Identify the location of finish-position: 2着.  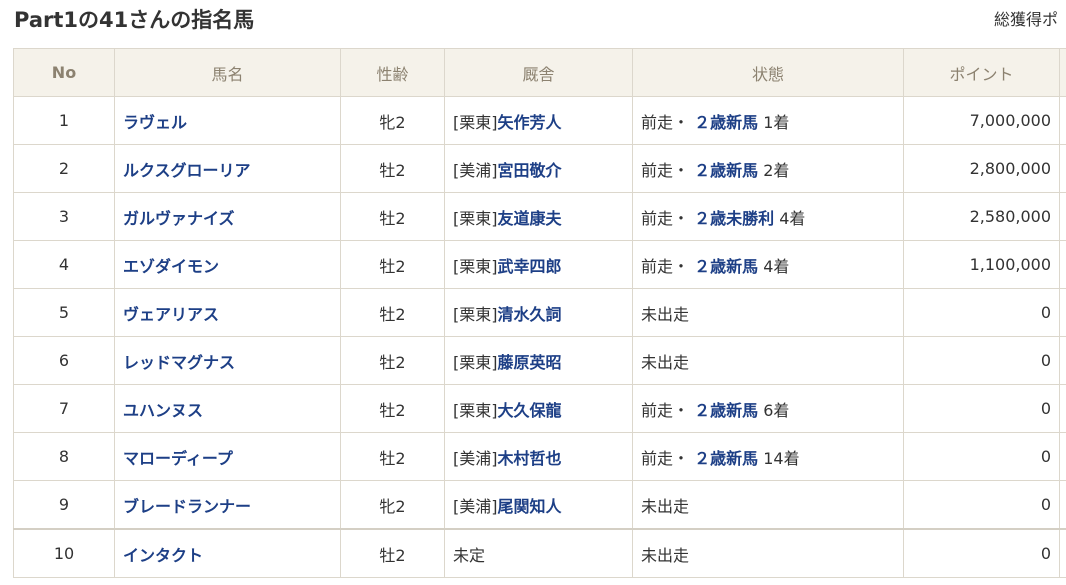
(776, 170).